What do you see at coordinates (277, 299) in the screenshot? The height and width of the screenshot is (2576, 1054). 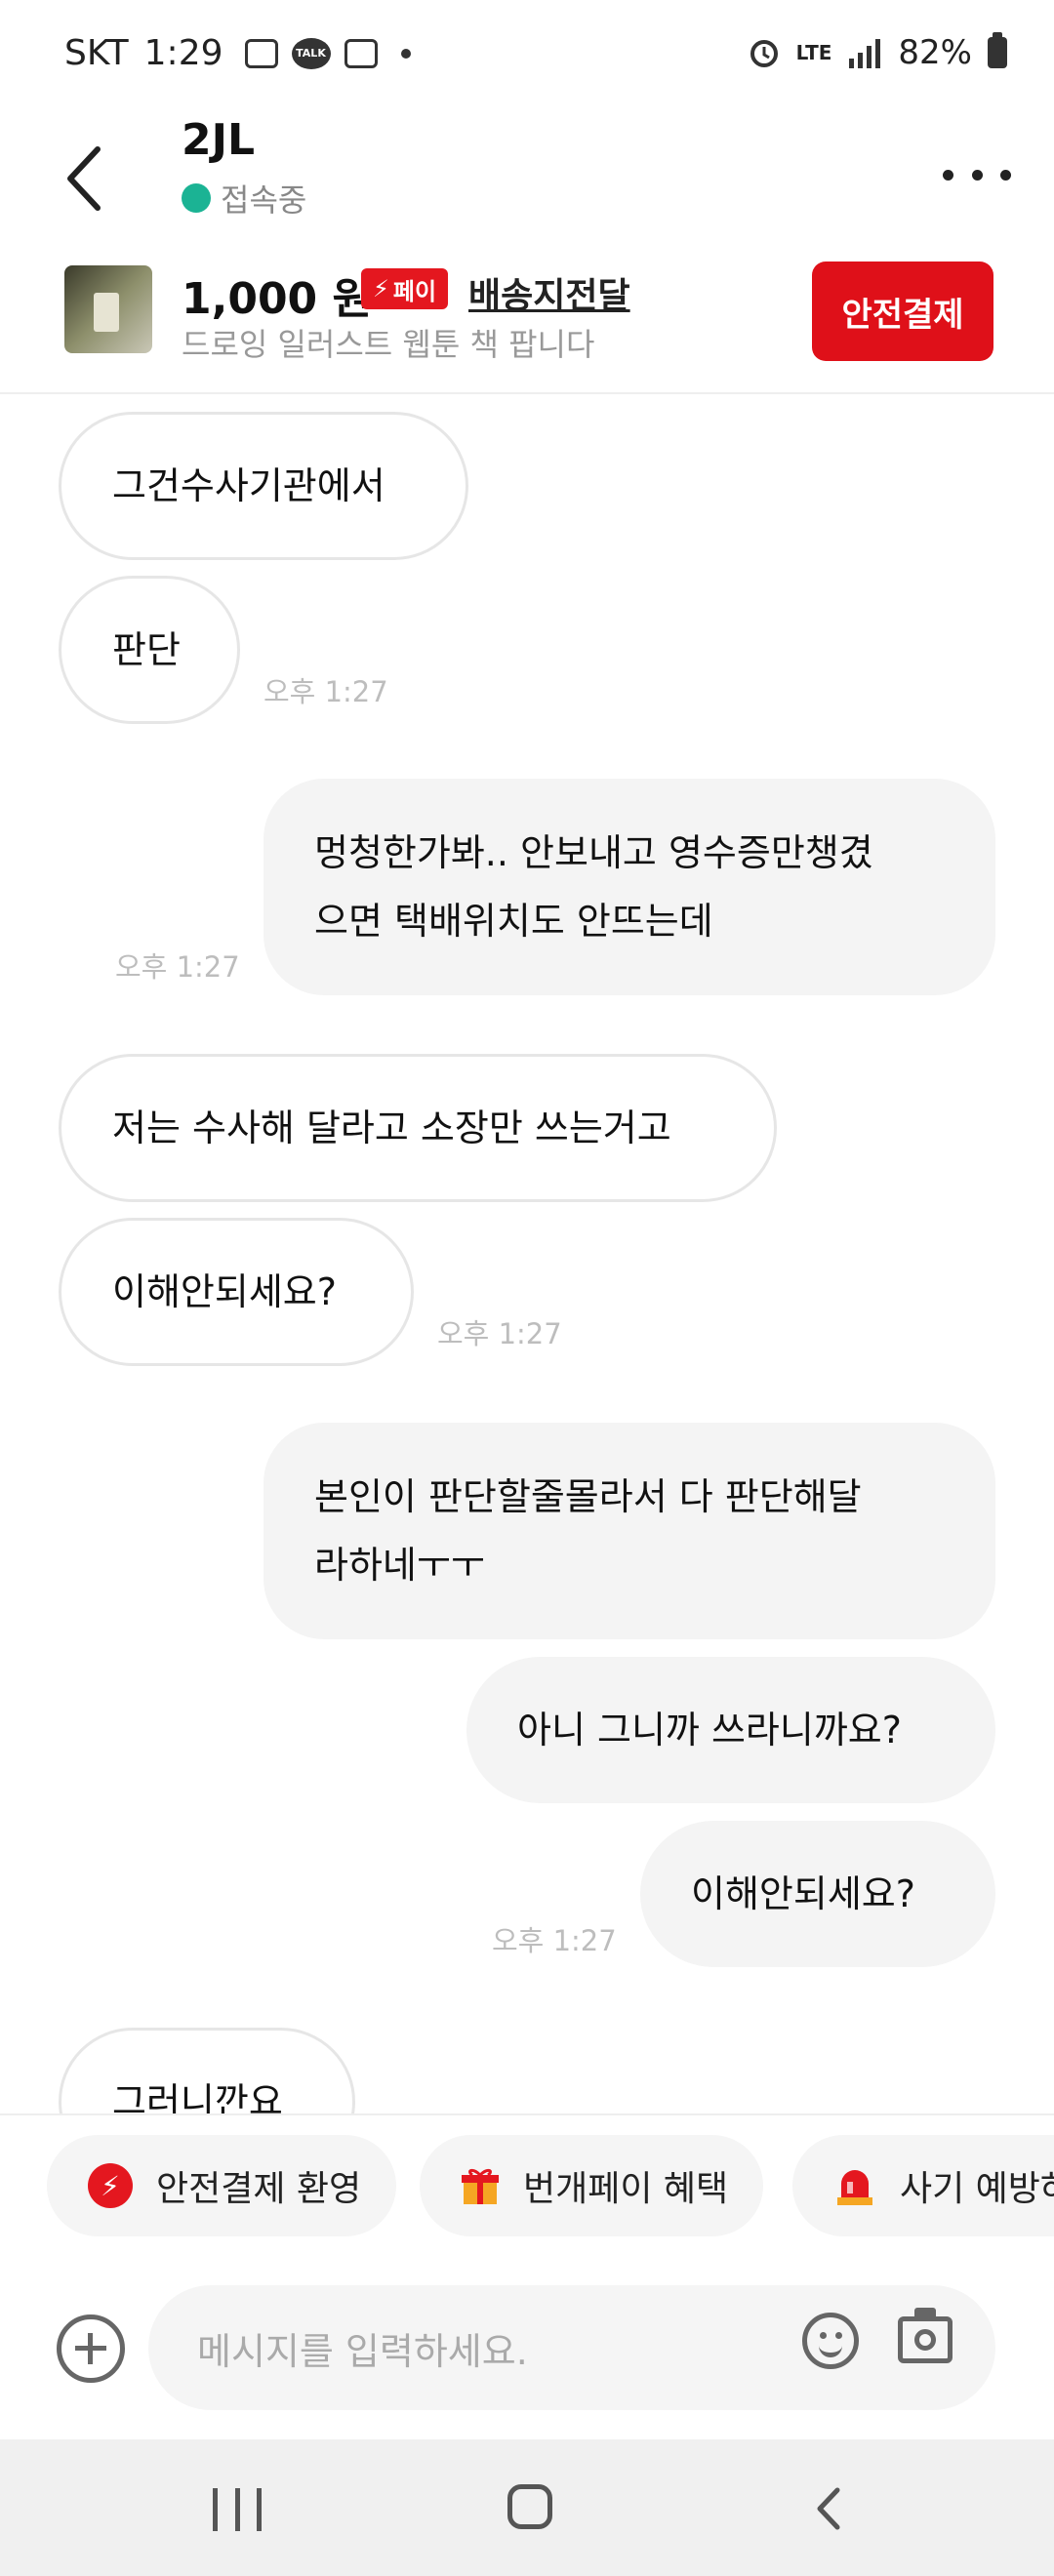 I see `product-price: 1,000 원` at bounding box center [277, 299].